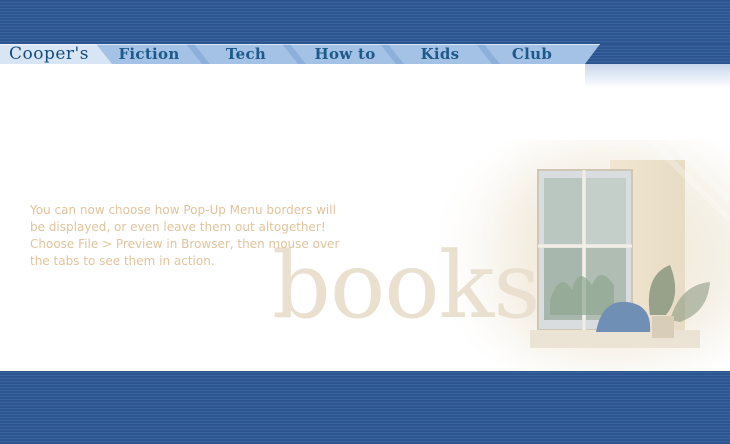 The image size is (730, 444). What do you see at coordinates (345, 54) in the screenshot?
I see `tab-how-to: How to` at bounding box center [345, 54].